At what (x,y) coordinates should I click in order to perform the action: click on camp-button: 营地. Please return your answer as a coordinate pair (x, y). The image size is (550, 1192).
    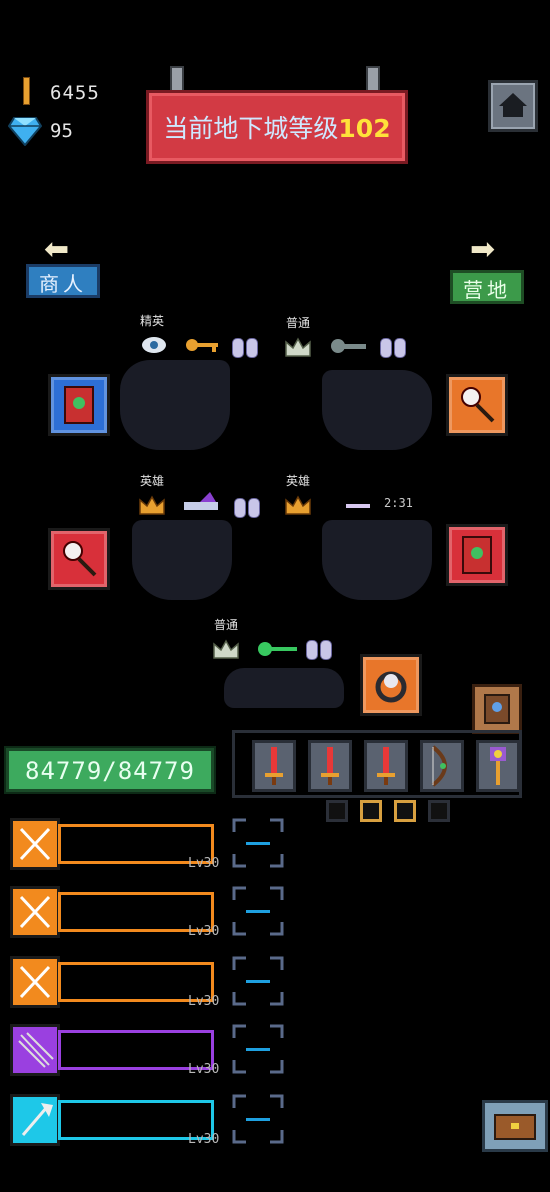
    Looking at the image, I should click on (487, 287).